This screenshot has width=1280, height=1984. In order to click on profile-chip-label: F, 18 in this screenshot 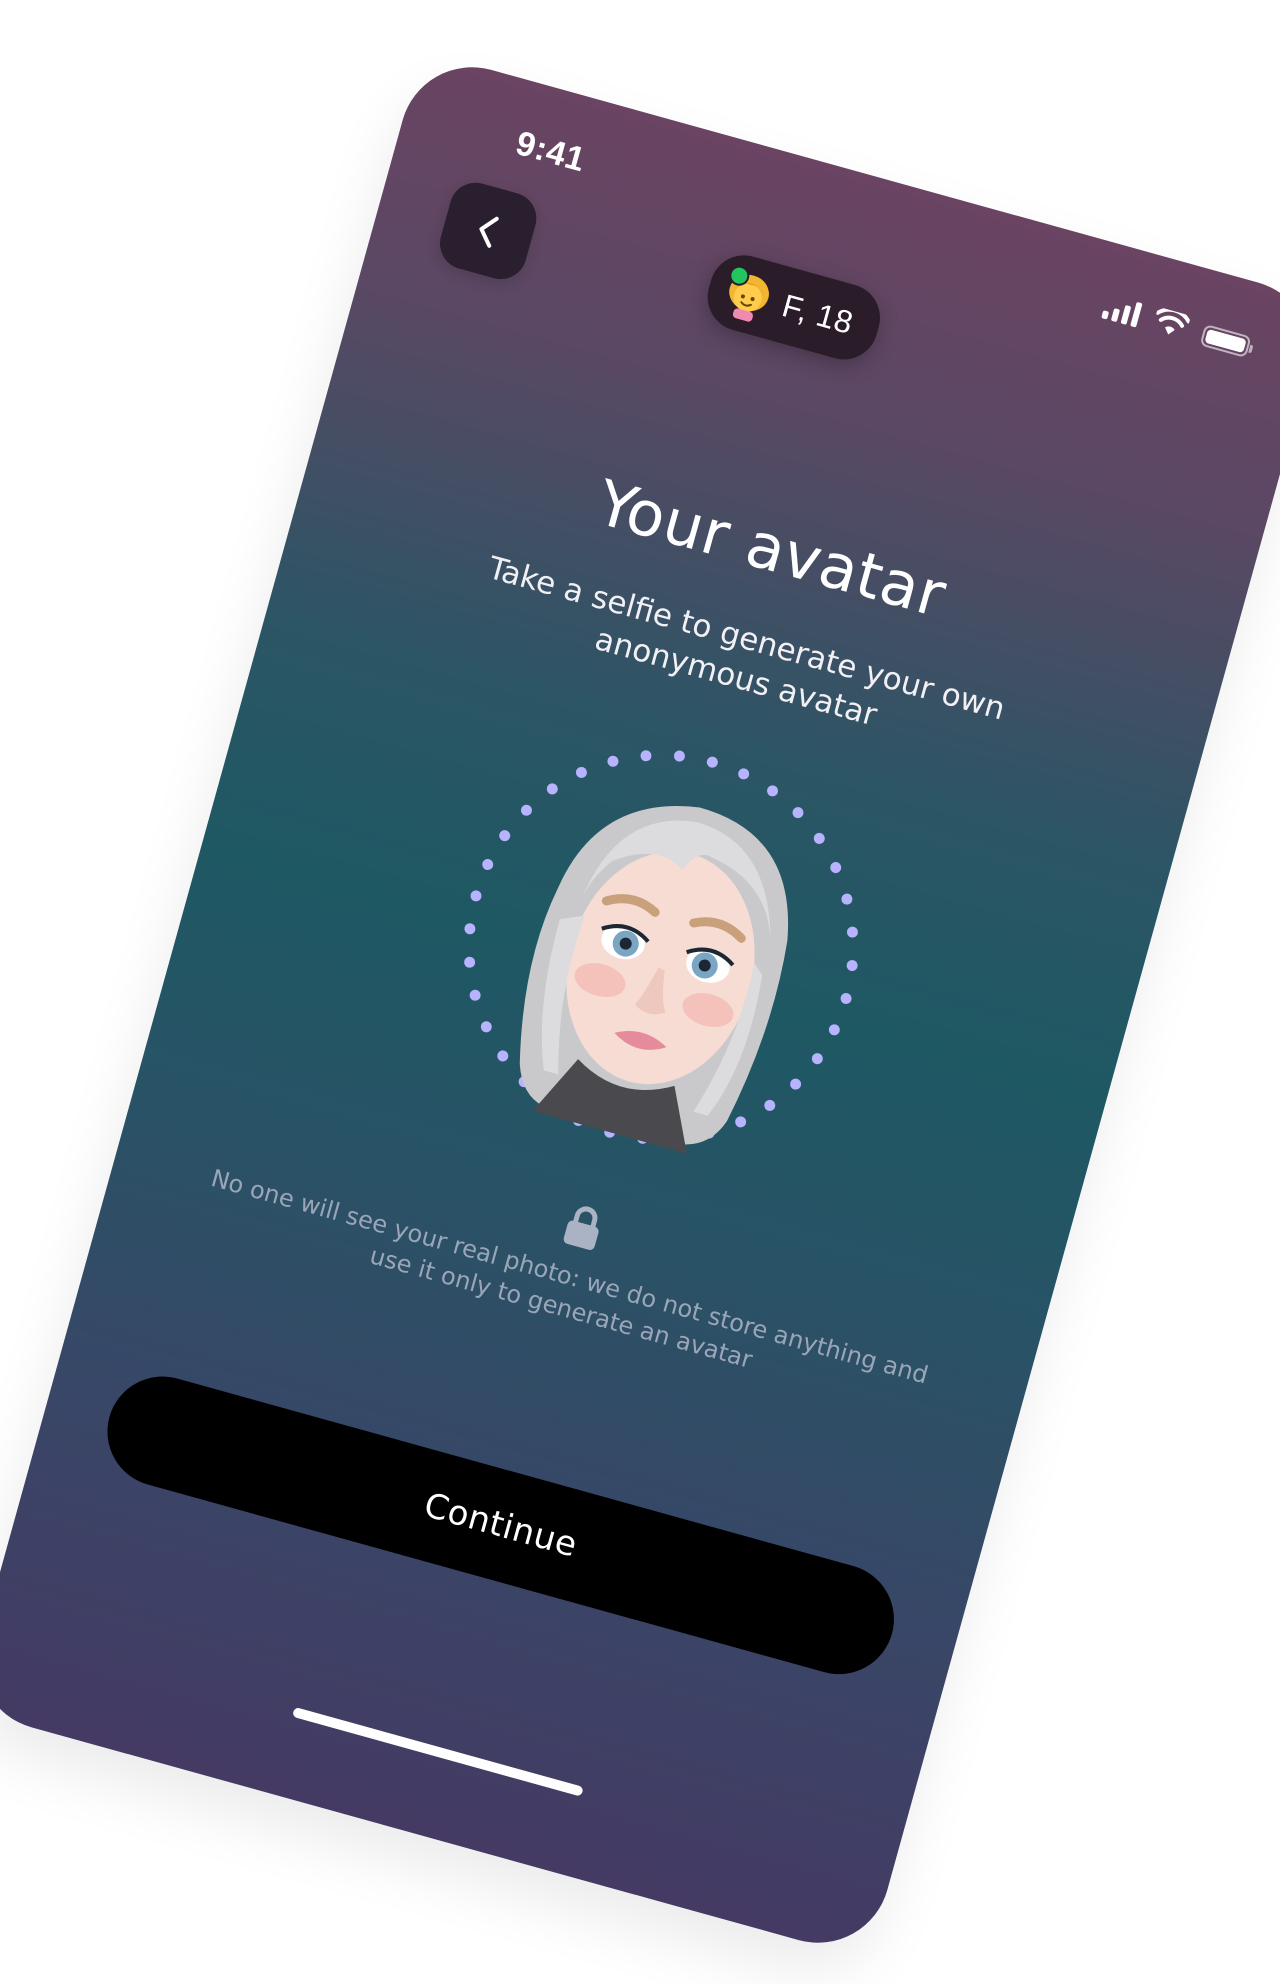, I will do `click(818, 313)`.